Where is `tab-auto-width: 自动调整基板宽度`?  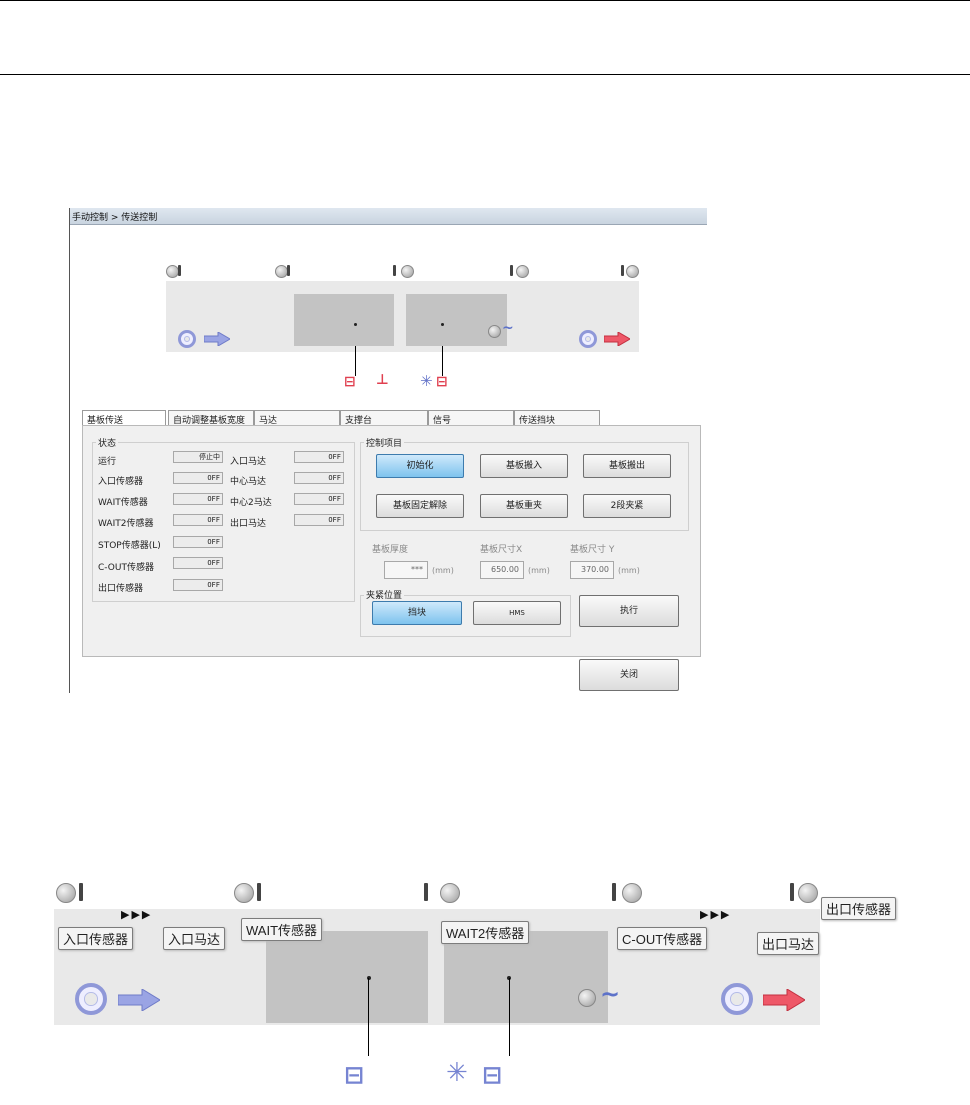
tab-auto-width: 自动调整基板宽度 is located at coordinates (211, 418).